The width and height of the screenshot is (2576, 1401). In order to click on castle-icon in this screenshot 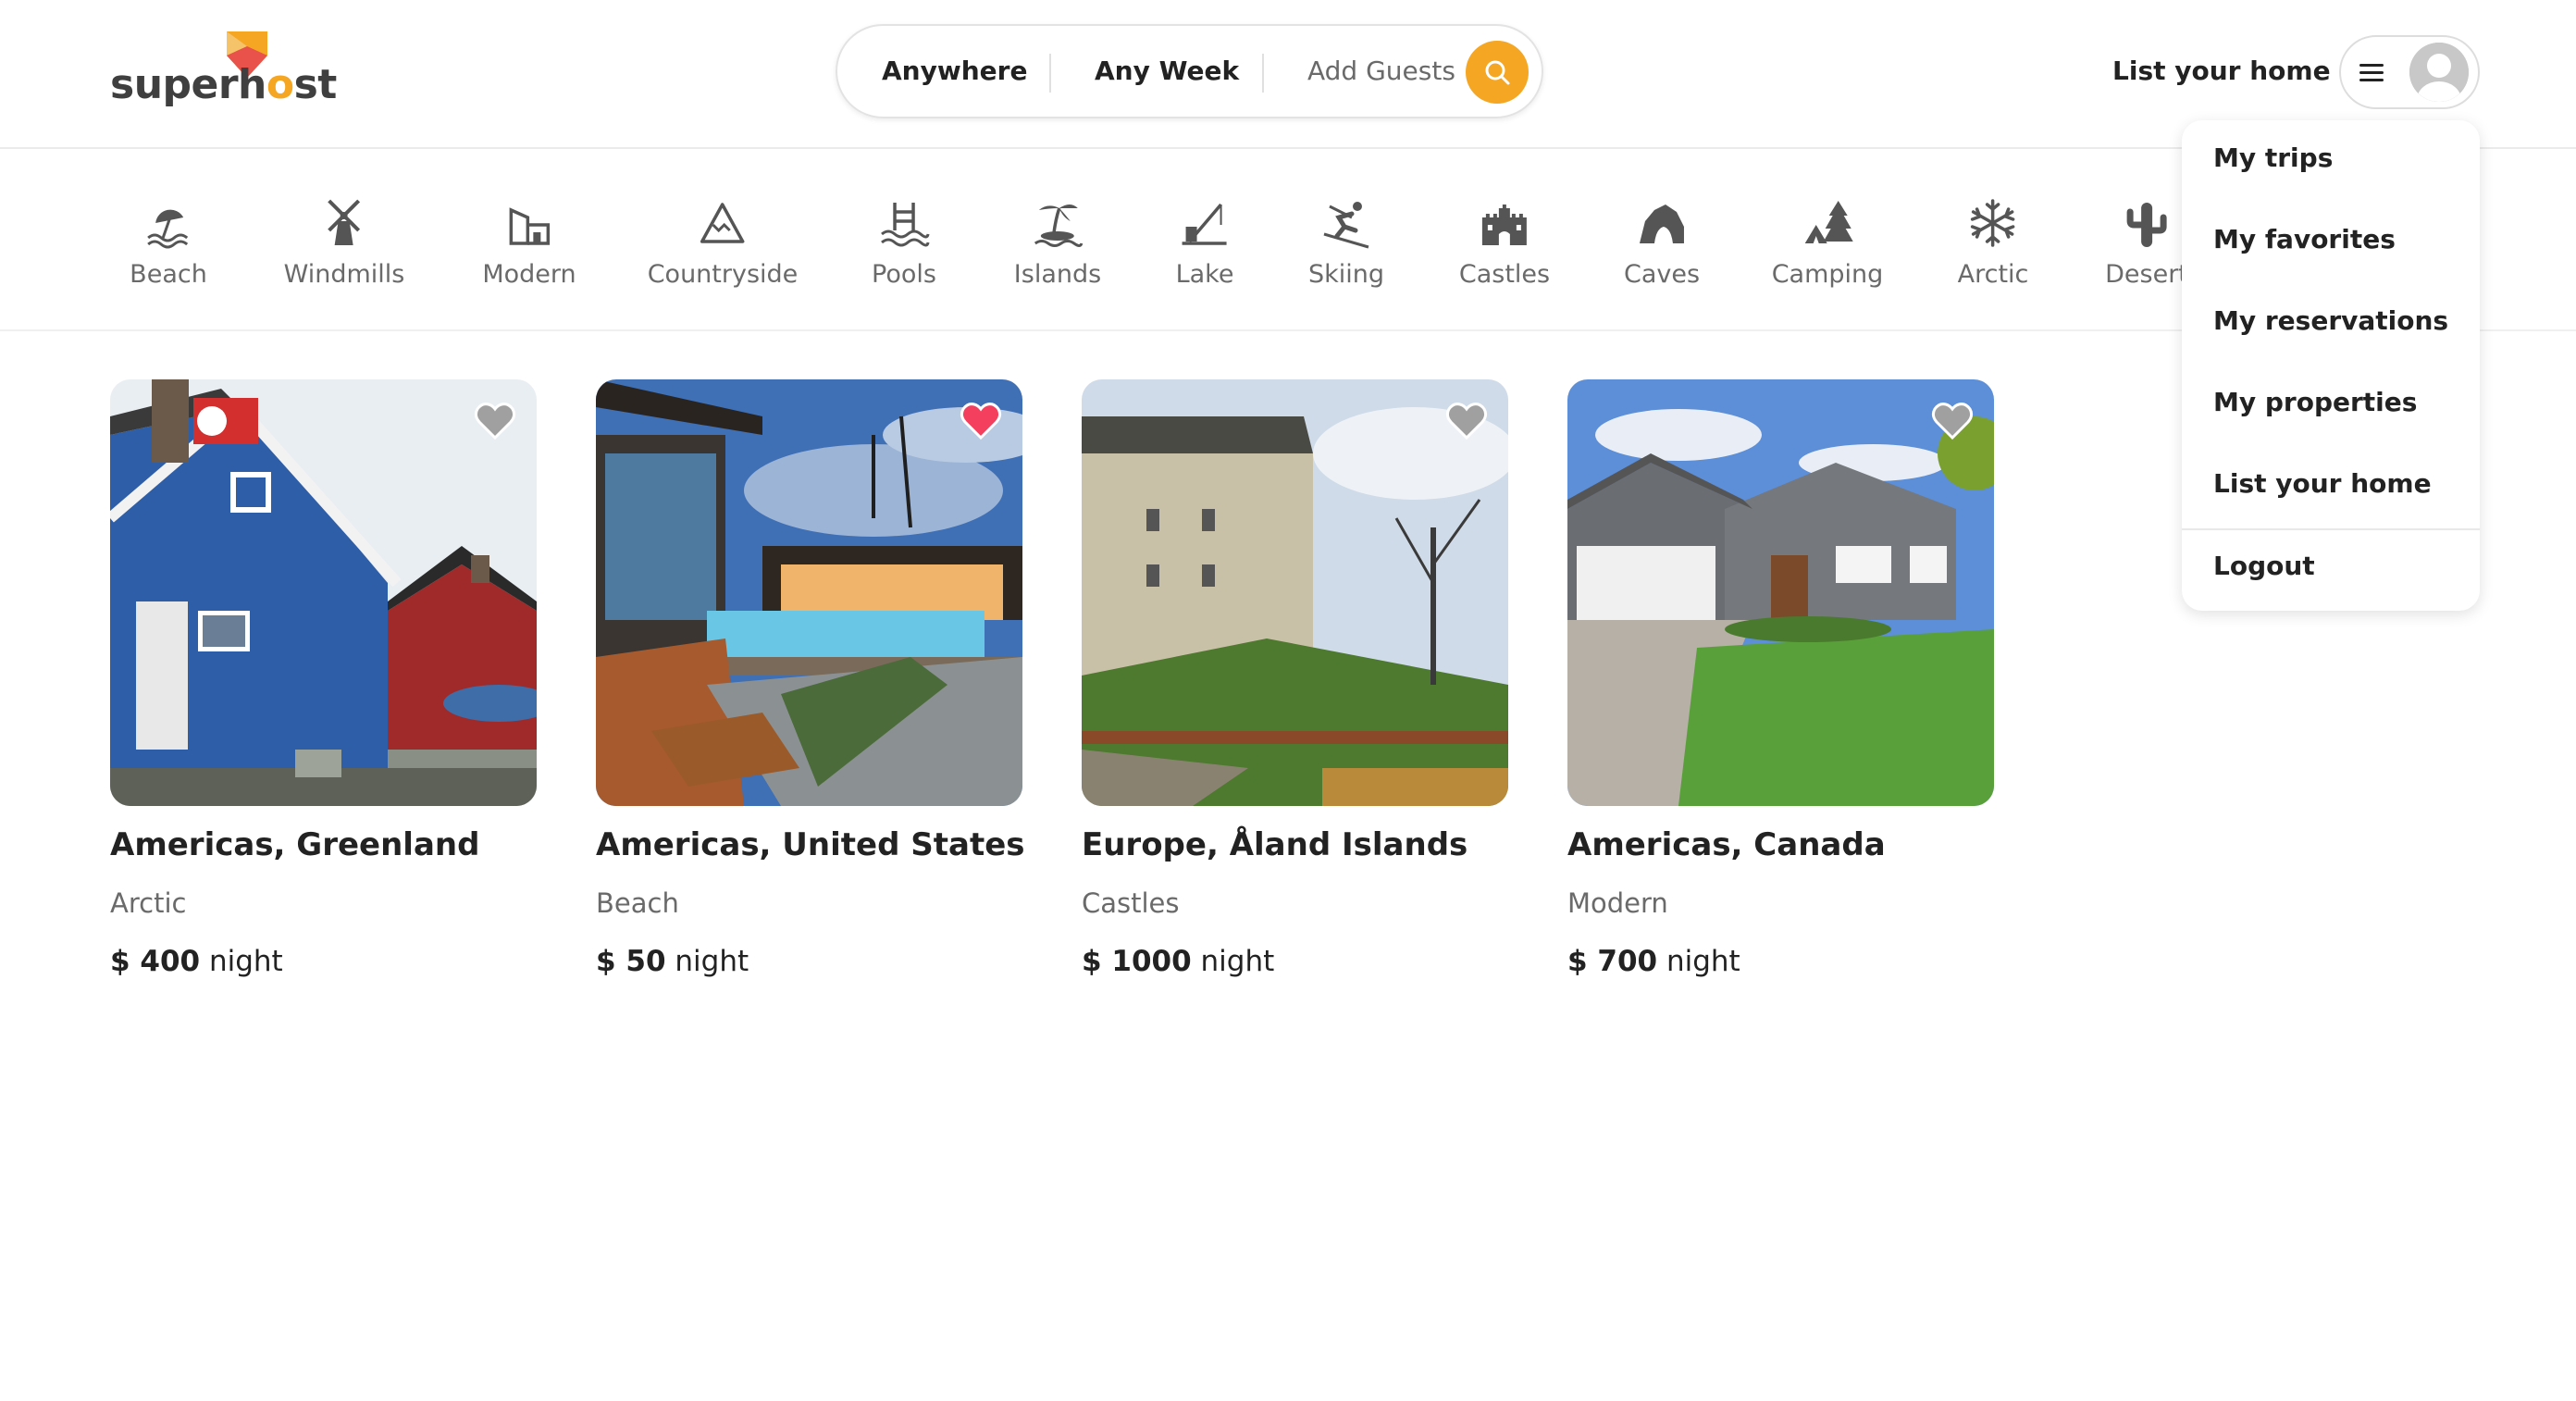, I will do `click(1504, 225)`.